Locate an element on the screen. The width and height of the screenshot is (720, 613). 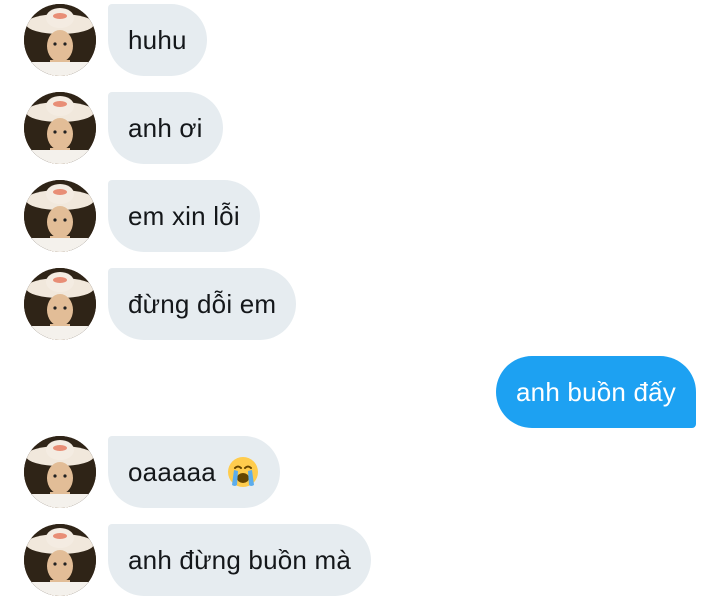
incoming-message-bubble: anh đừng buồn mà is located at coordinates (239, 560).